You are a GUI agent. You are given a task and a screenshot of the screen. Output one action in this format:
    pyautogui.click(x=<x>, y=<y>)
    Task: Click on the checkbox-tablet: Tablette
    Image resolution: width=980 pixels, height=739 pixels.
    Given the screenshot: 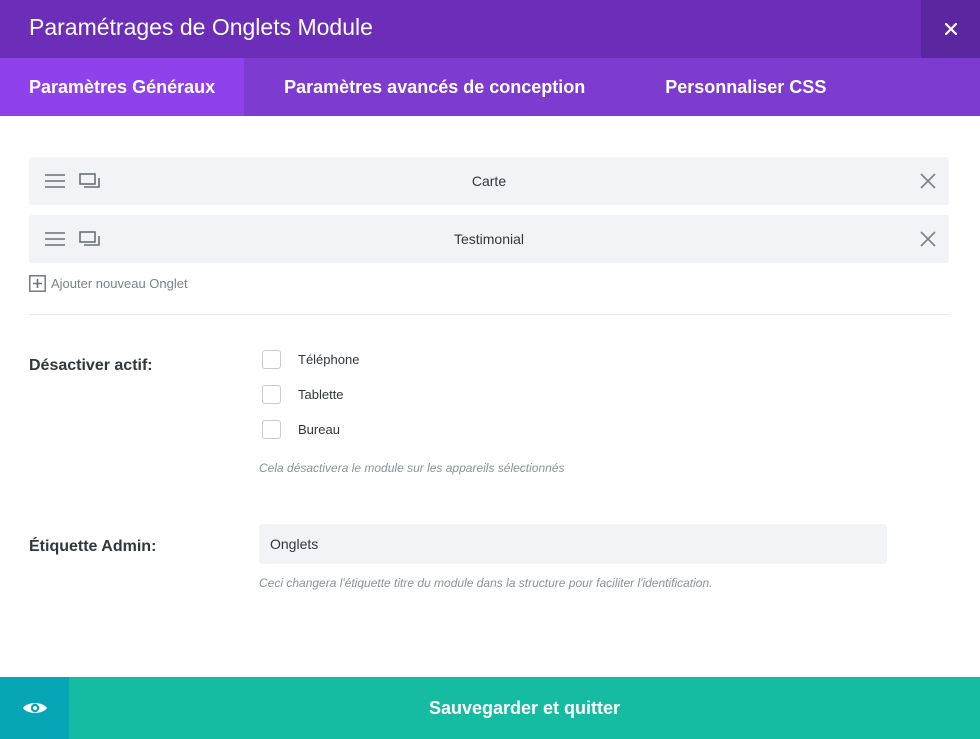 What is the action you would take?
    pyautogui.click(x=303, y=394)
    